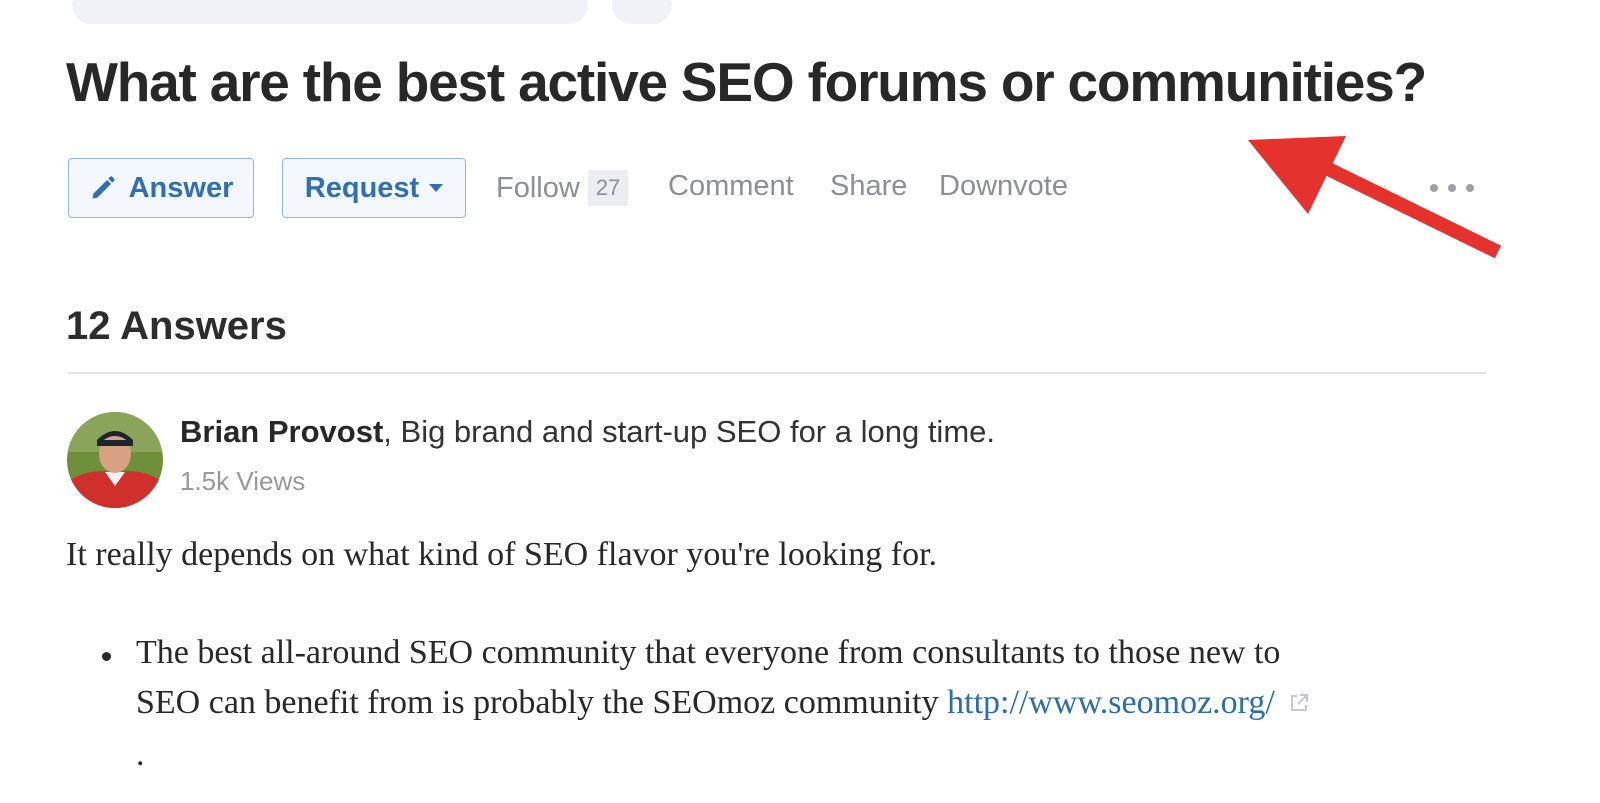  What do you see at coordinates (181, 187) in the screenshot?
I see `answer-button-label: Answer` at bounding box center [181, 187].